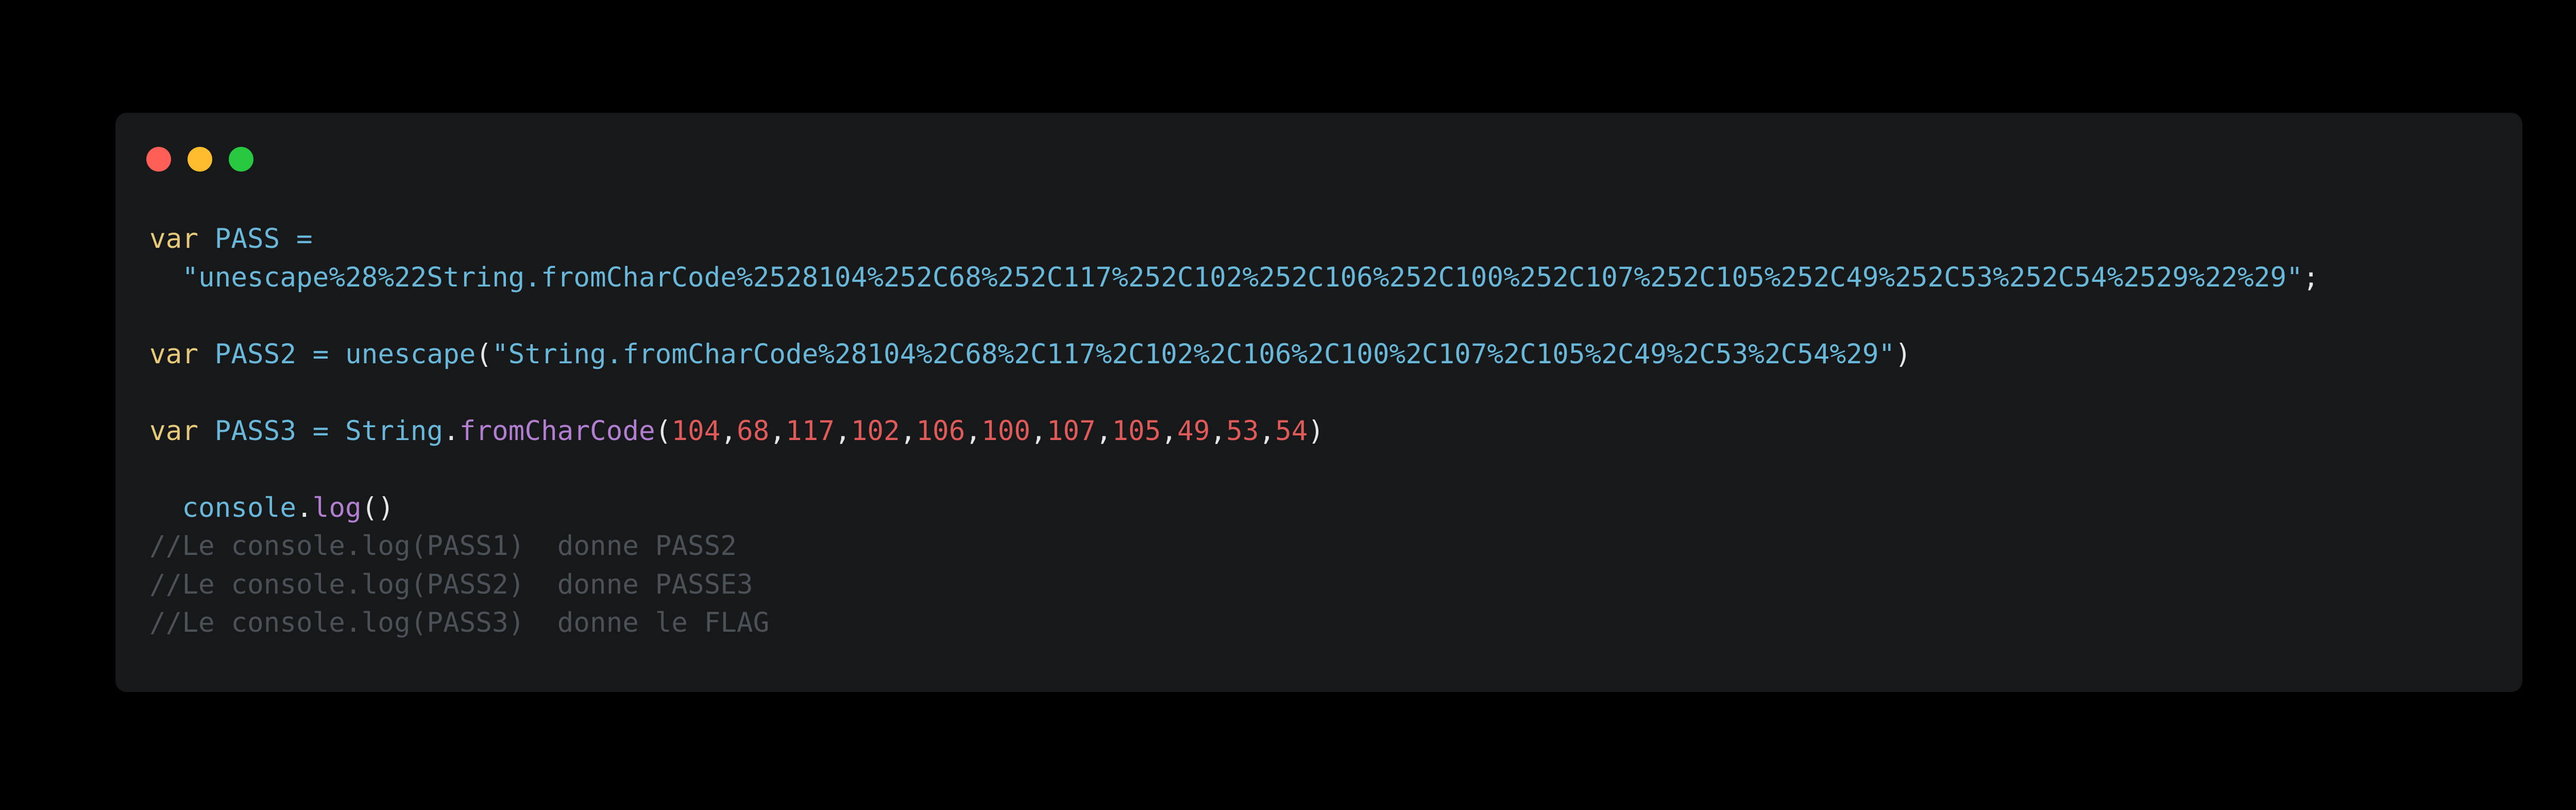 The width and height of the screenshot is (2576, 810). What do you see at coordinates (2310, 277) in the screenshot?
I see `semicolon: ;` at bounding box center [2310, 277].